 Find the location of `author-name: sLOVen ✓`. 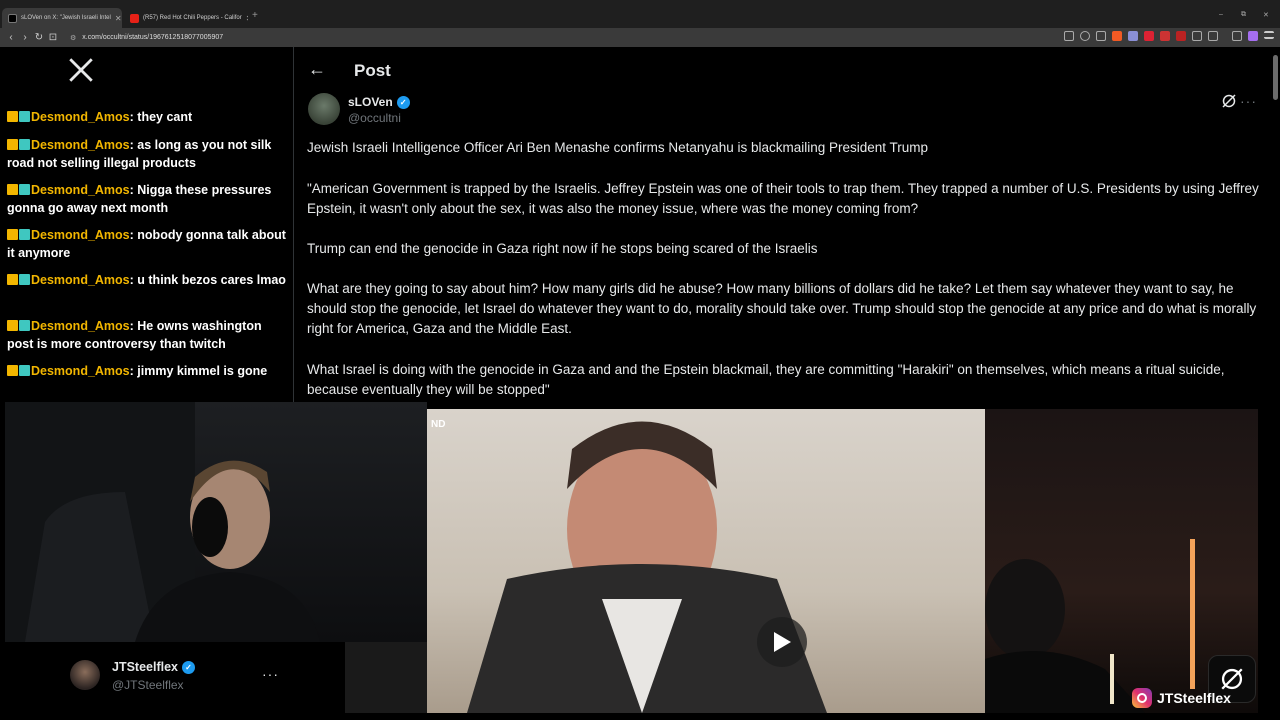

author-name: sLOVen ✓ is located at coordinates (379, 102).